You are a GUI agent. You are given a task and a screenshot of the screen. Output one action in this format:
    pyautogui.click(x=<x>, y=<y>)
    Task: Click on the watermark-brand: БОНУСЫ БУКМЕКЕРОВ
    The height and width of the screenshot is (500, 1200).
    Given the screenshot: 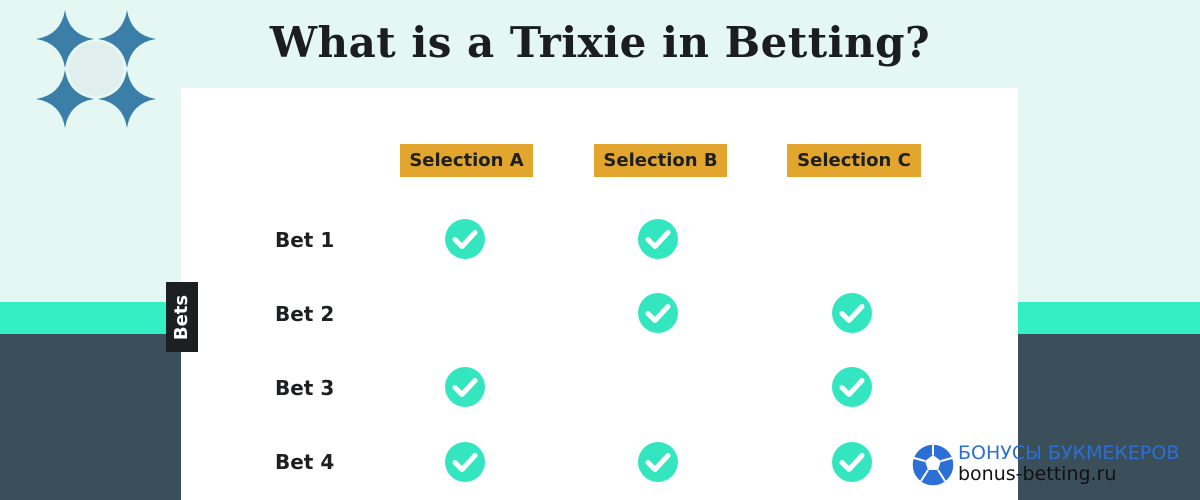 What is the action you would take?
    pyautogui.click(x=1069, y=453)
    